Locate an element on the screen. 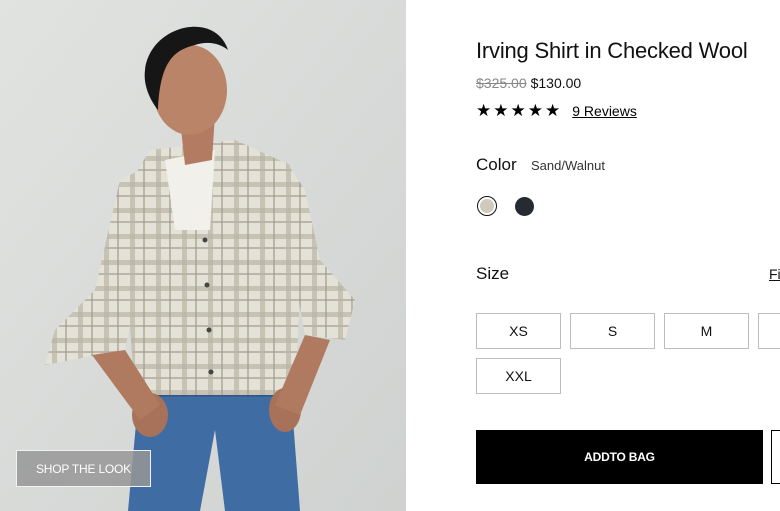  swatch-fill is located at coordinates (487, 206).